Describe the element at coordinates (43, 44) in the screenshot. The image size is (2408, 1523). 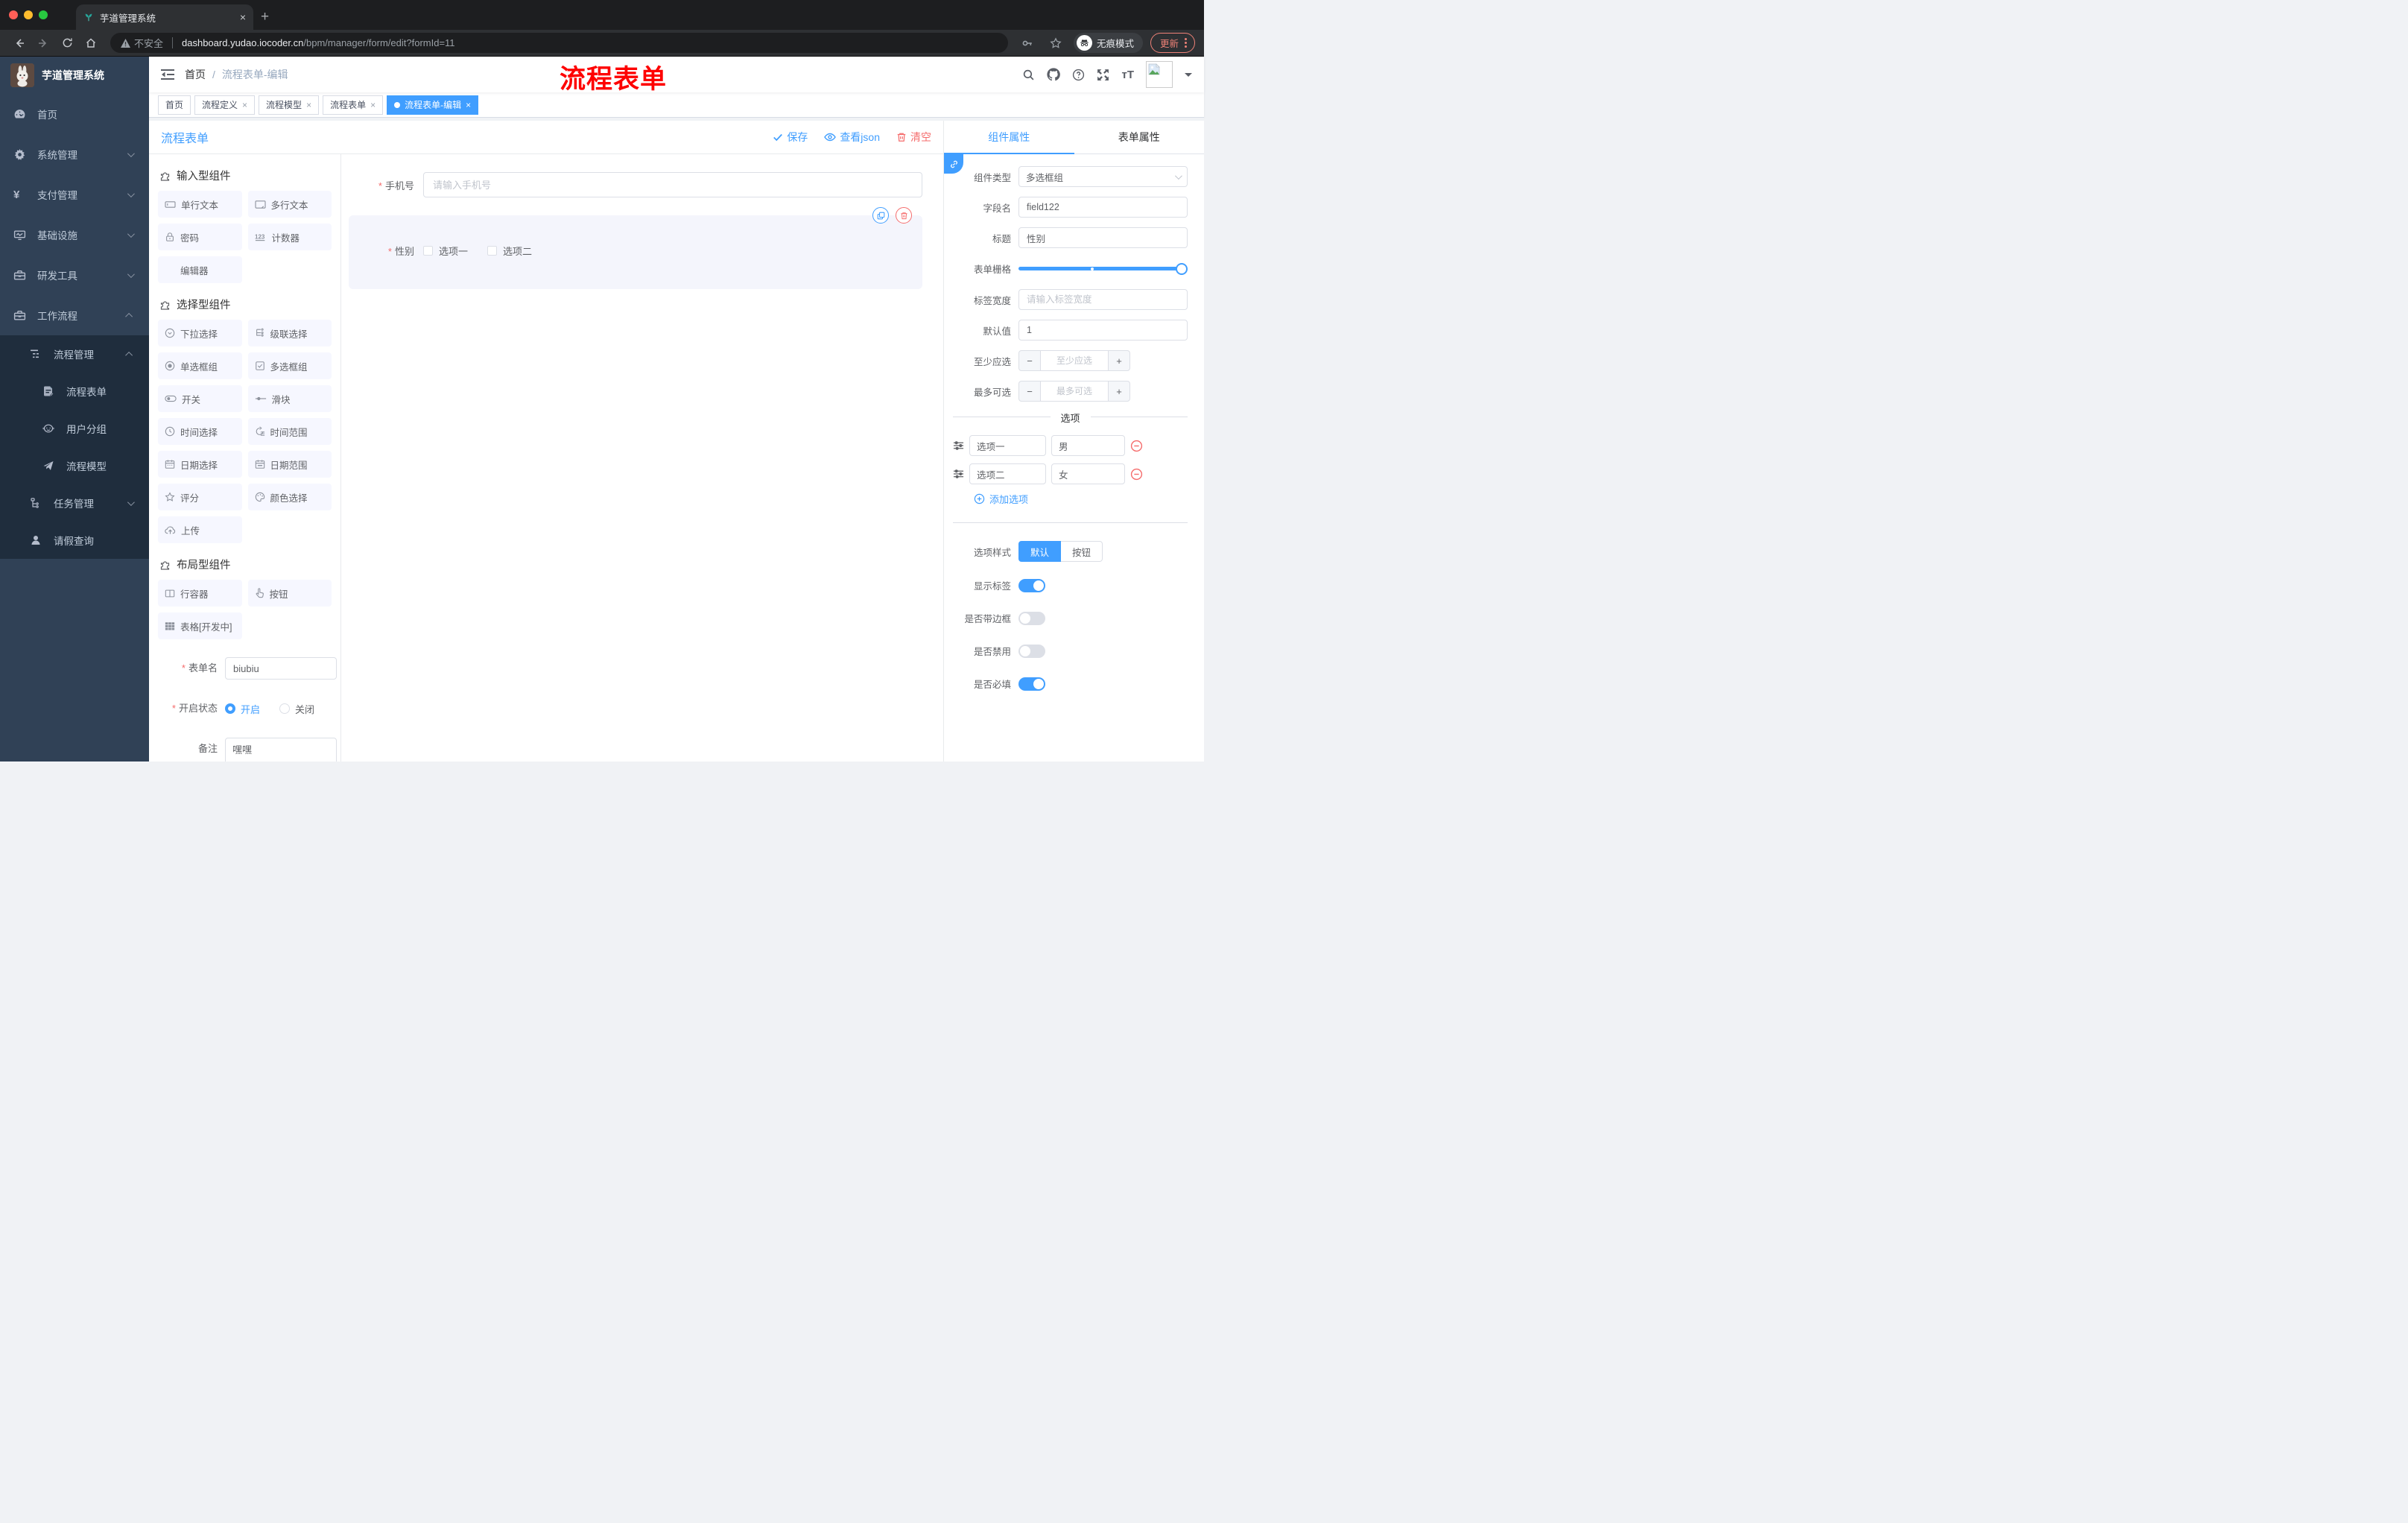
I see `forward-icon` at that location.